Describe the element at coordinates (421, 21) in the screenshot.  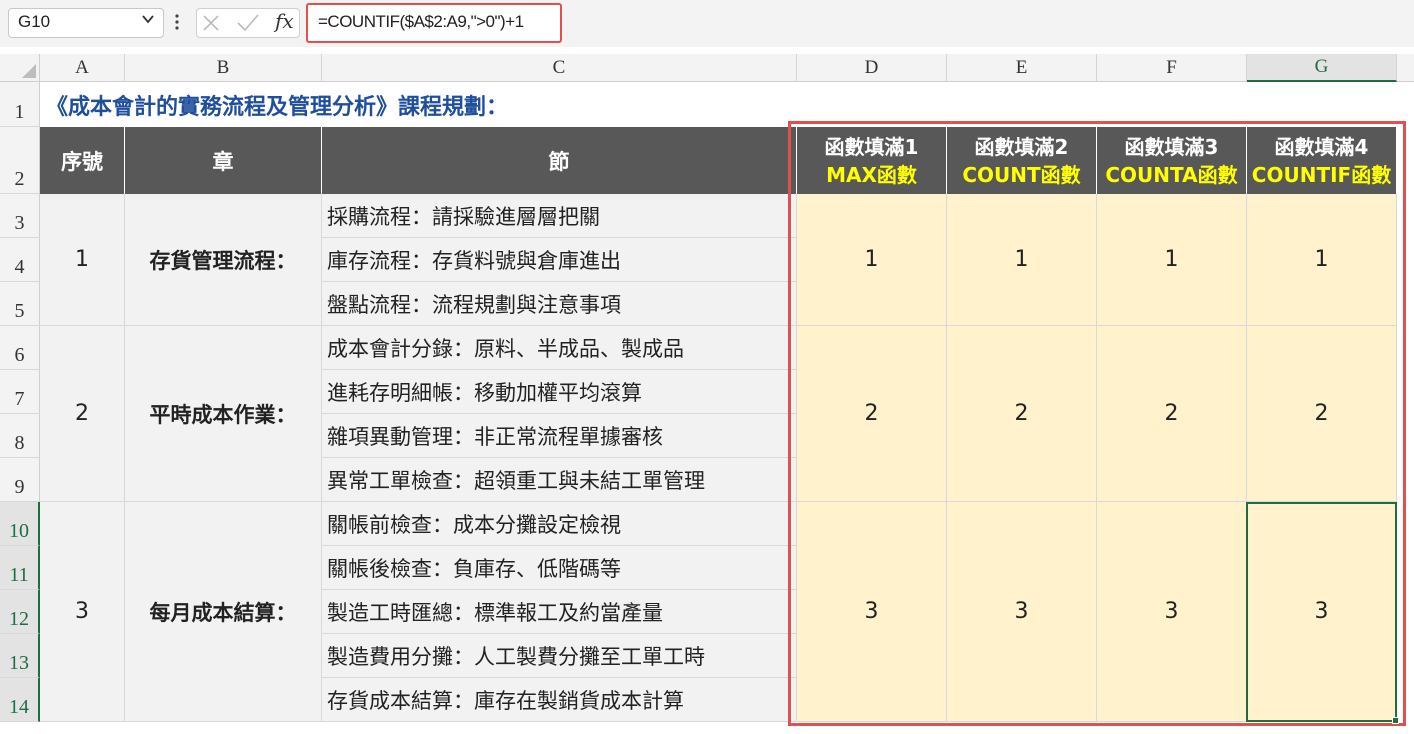
I see `formula-text: =COUNTIF($A$2:A9,">0")+1` at that location.